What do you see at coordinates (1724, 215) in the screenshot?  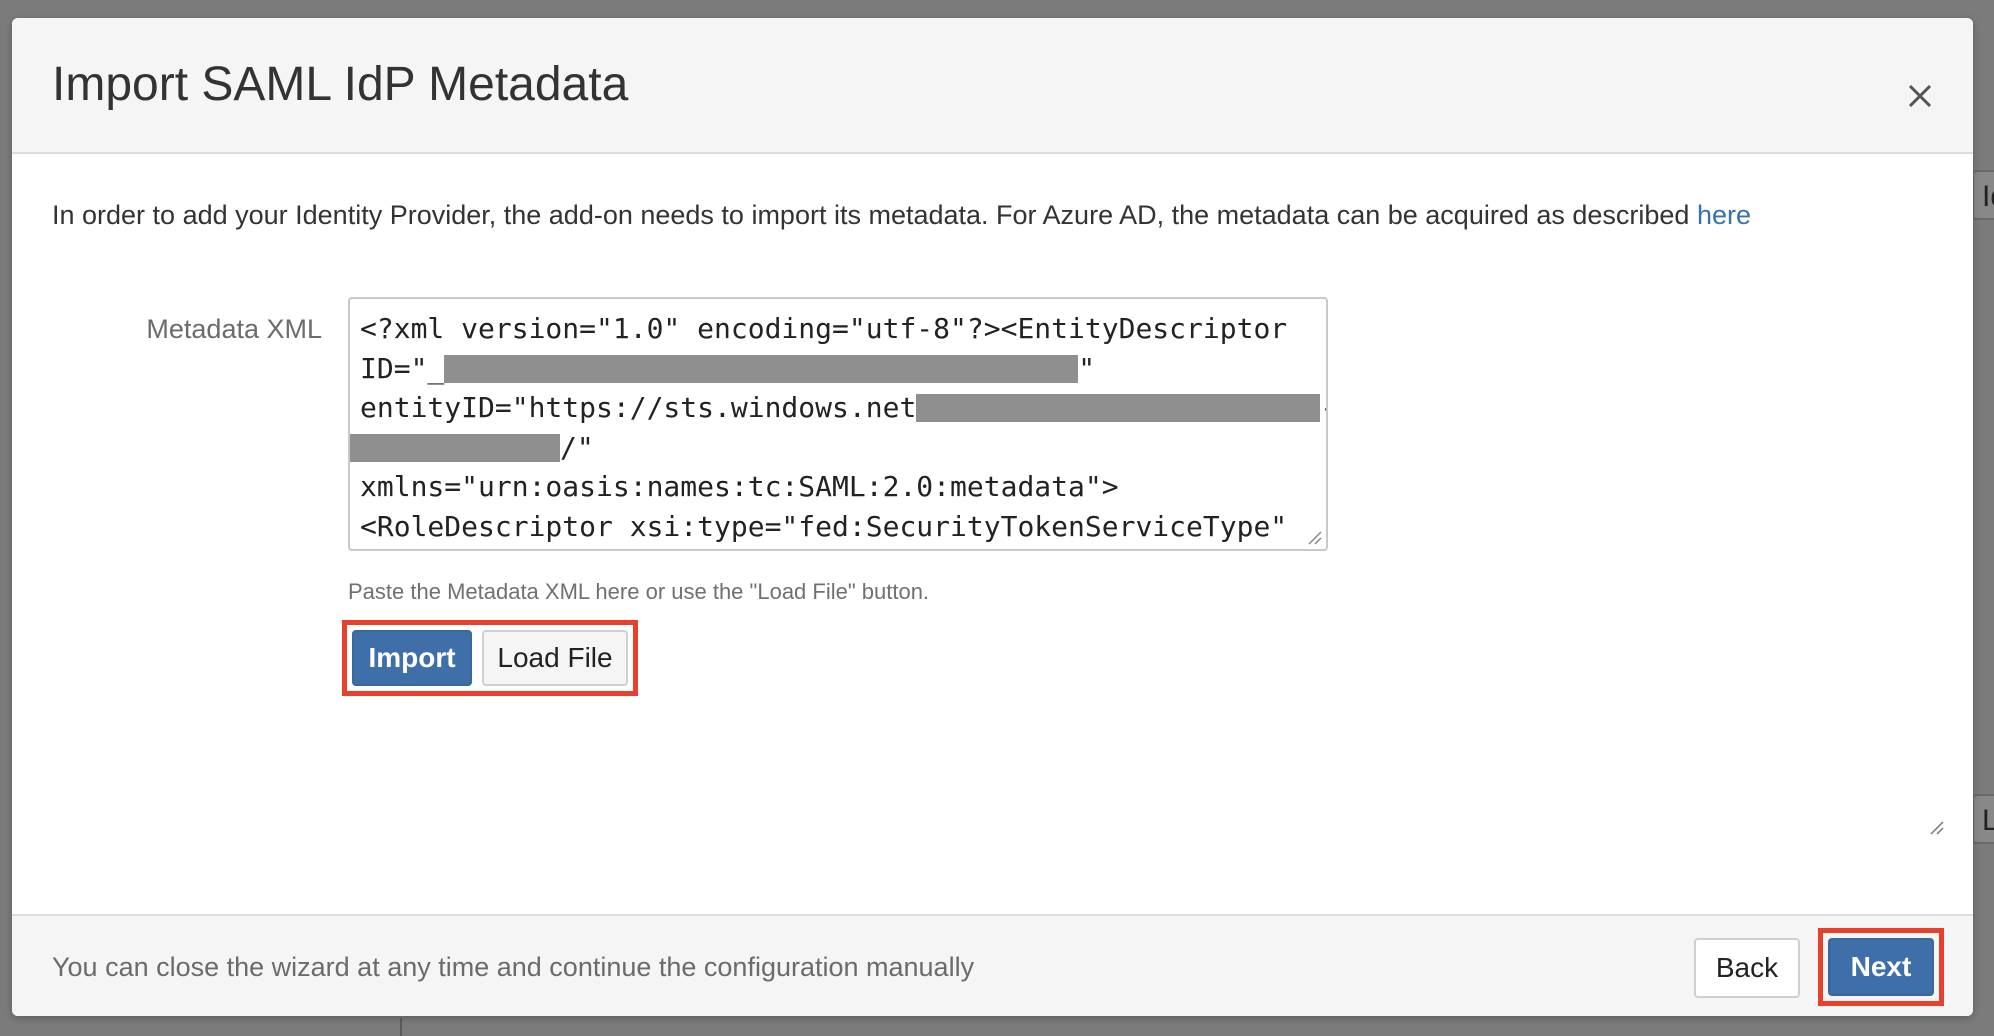 I see `intro-help-link: here` at bounding box center [1724, 215].